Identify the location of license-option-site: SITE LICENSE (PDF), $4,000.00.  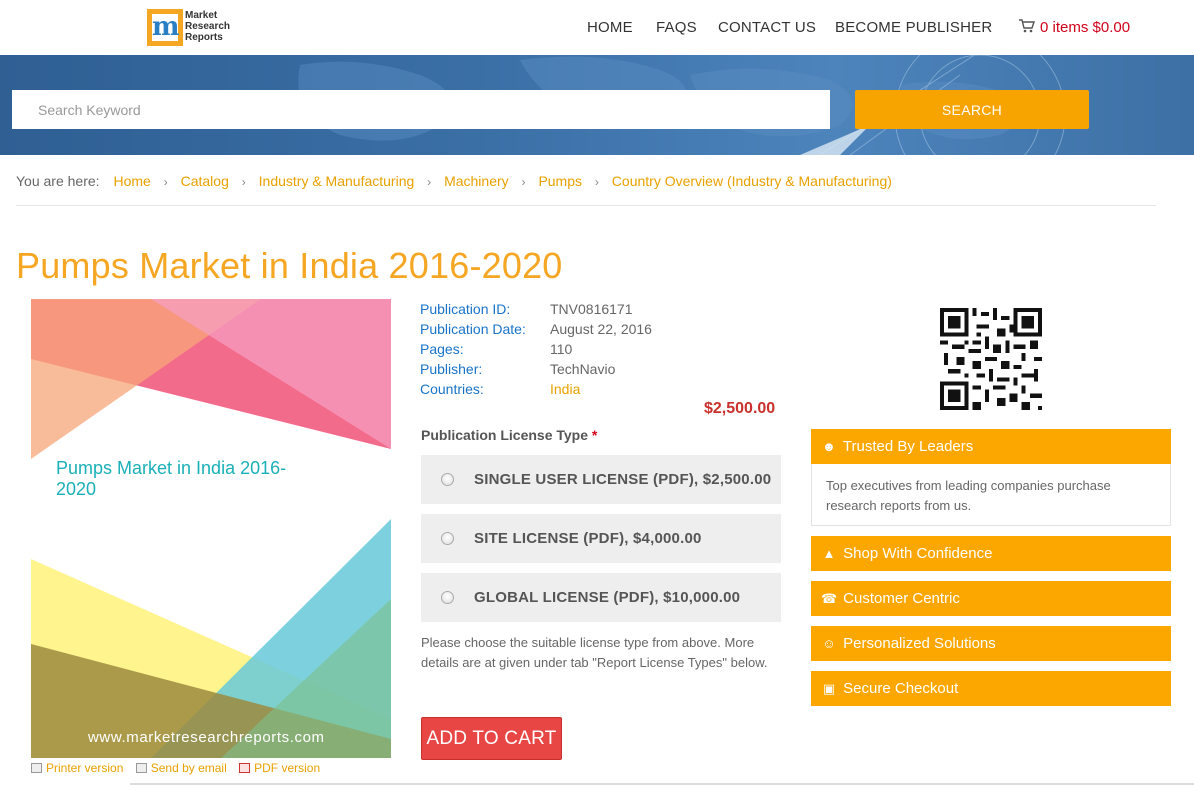
(601, 538).